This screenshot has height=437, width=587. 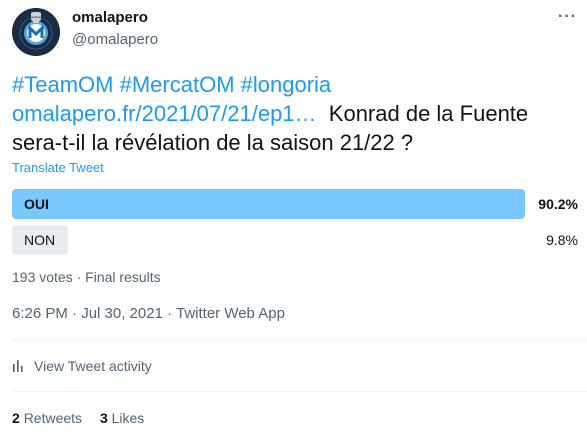 What do you see at coordinates (567, 17) in the screenshot?
I see `more-dots-icon: ···` at bounding box center [567, 17].